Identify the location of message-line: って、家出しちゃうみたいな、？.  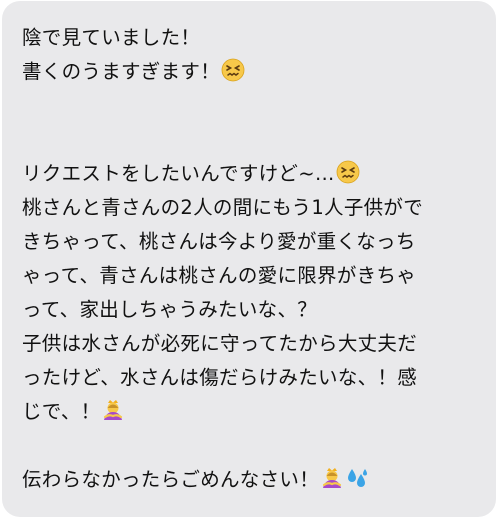
(170, 309).